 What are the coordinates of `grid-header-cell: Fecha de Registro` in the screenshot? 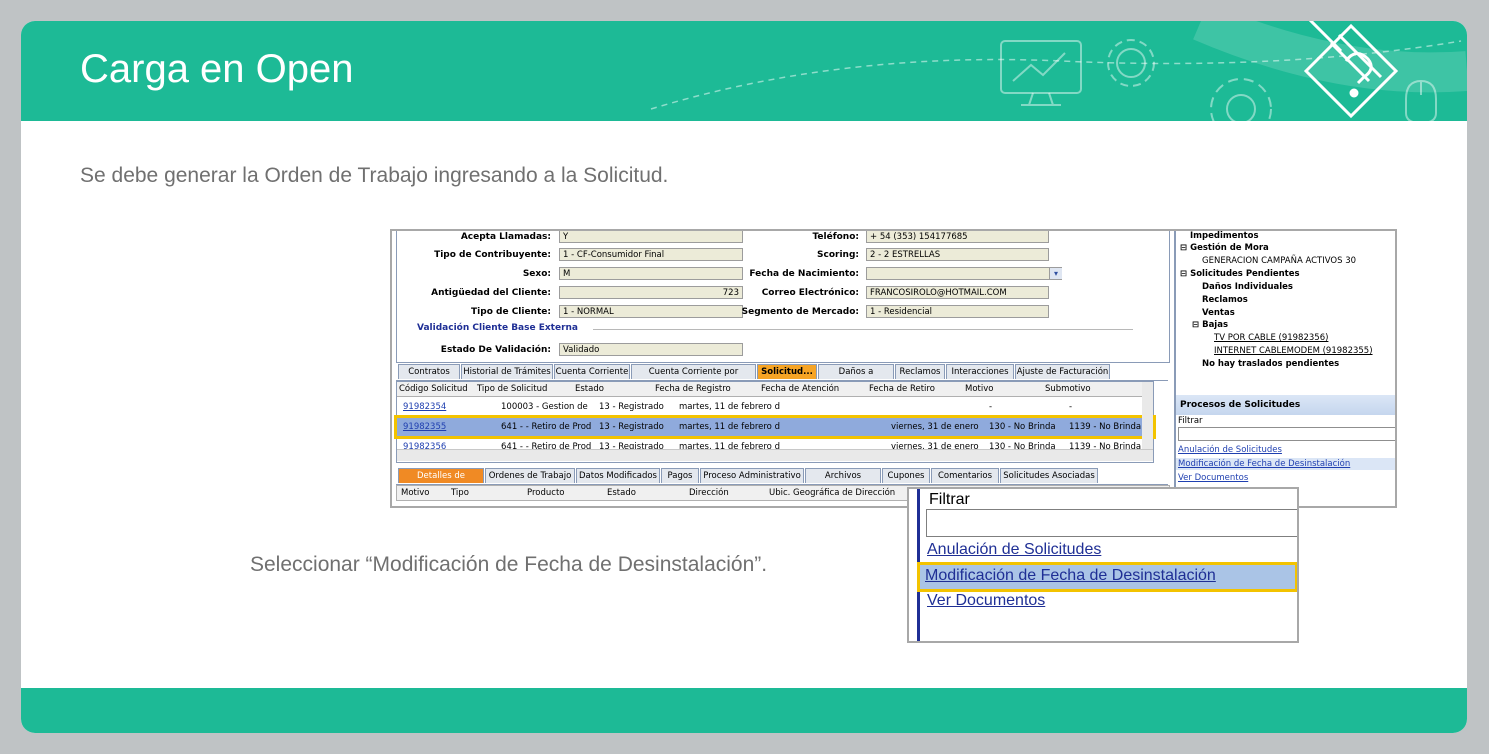 It's located at (693, 389).